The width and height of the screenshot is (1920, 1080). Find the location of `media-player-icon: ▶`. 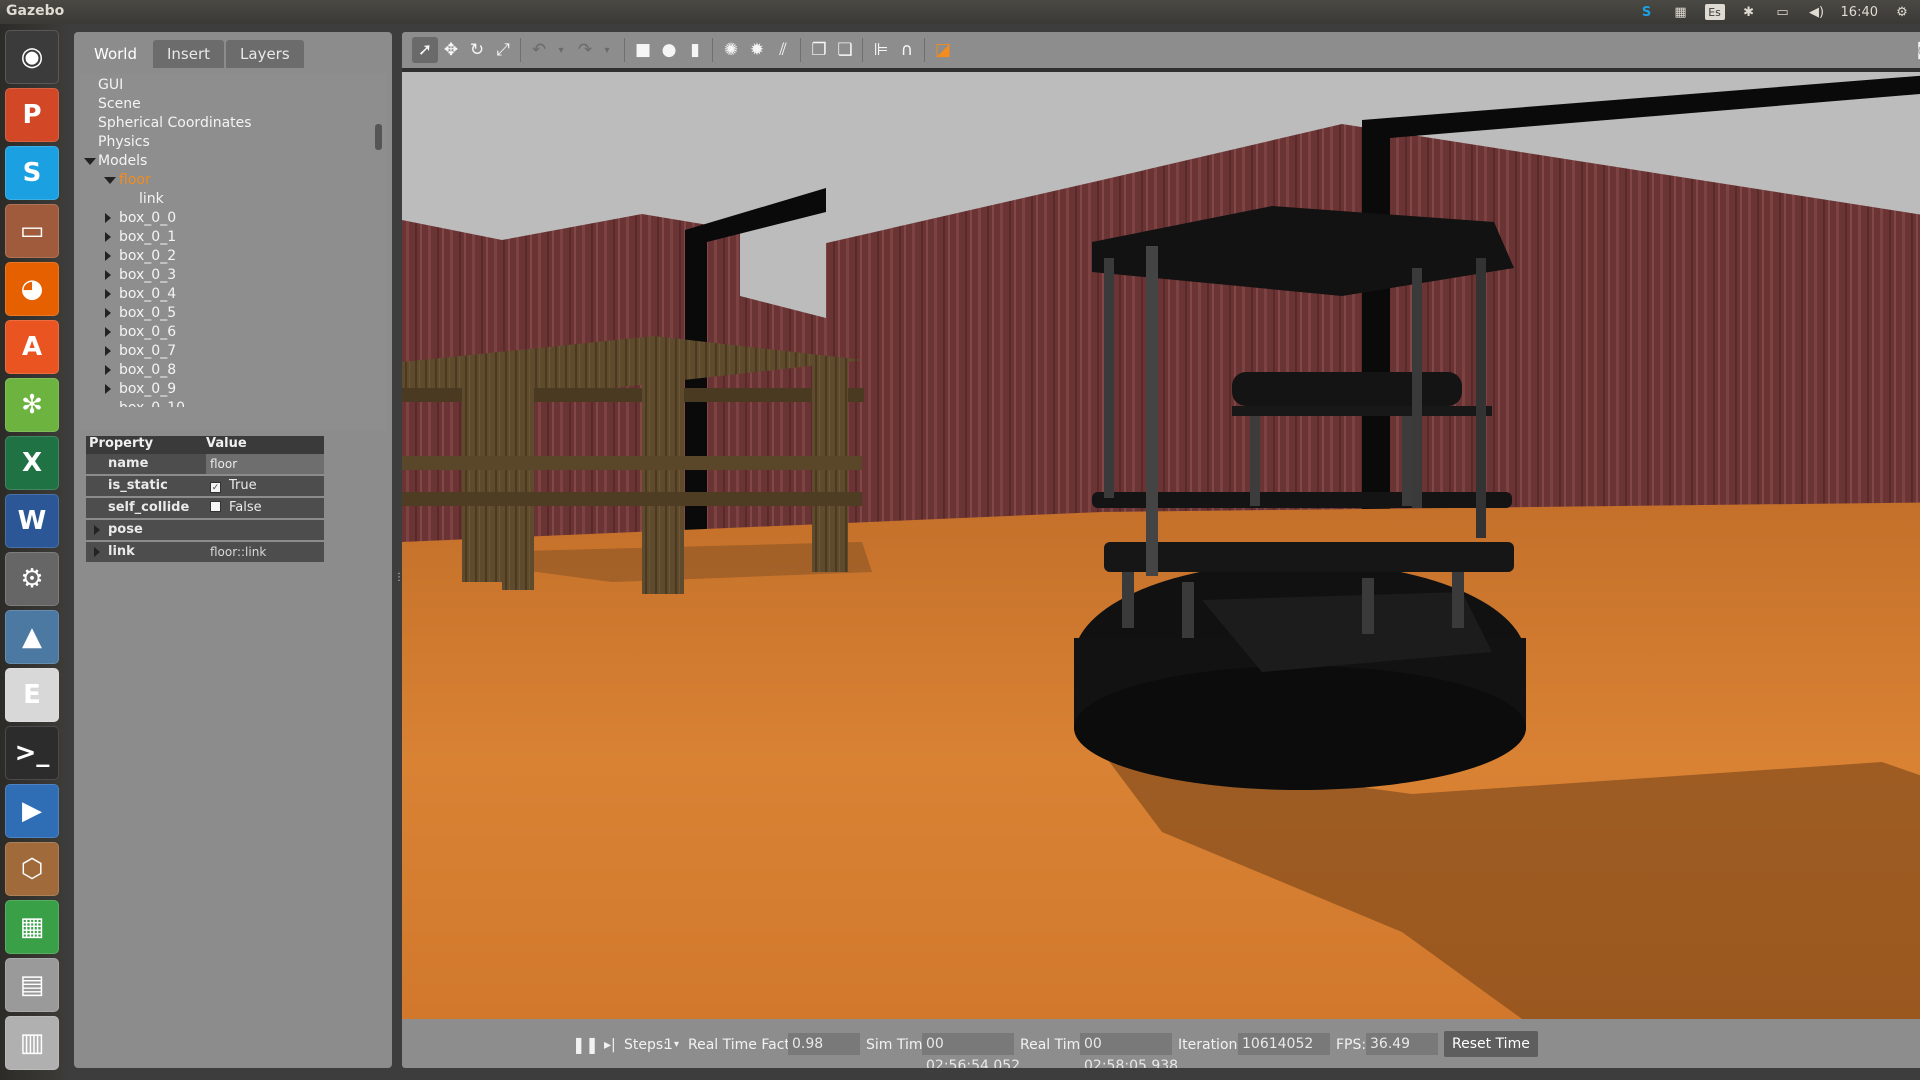

media-player-icon: ▶ is located at coordinates (32, 811).